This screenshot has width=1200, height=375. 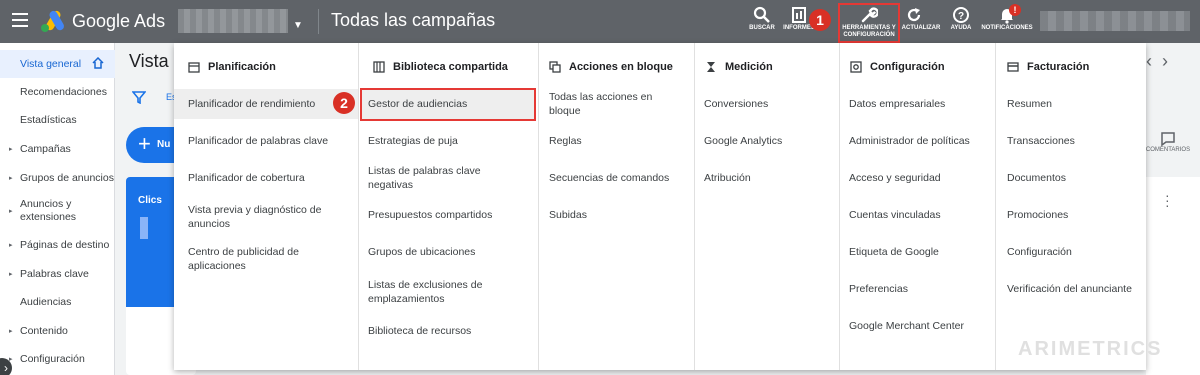 I want to click on menu-item-google-analytics: Google Analytics, so click(x=743, y=141).